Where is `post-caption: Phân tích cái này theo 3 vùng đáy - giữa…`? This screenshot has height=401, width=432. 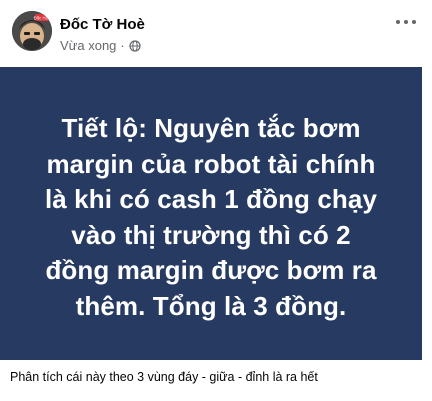 post-caption: Phân tích cái này theo 3 vùng đáy - giữa… is located at coordinates (164, 377).